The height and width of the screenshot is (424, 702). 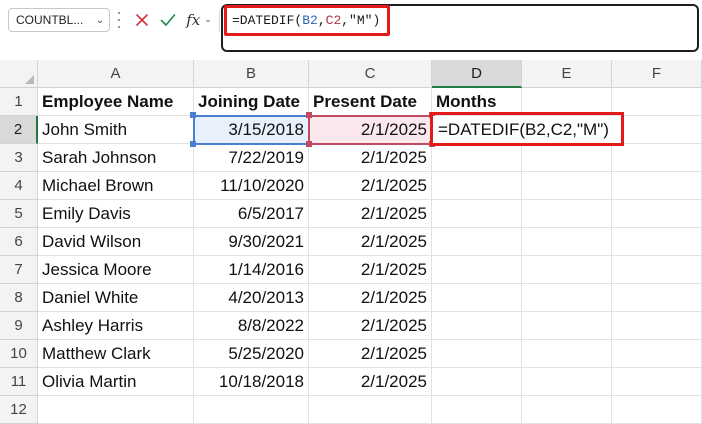 What do you see at coordinates (251, 74) in the screenshot?
I see `column-header-b: B` at bounding box center [251, 74].